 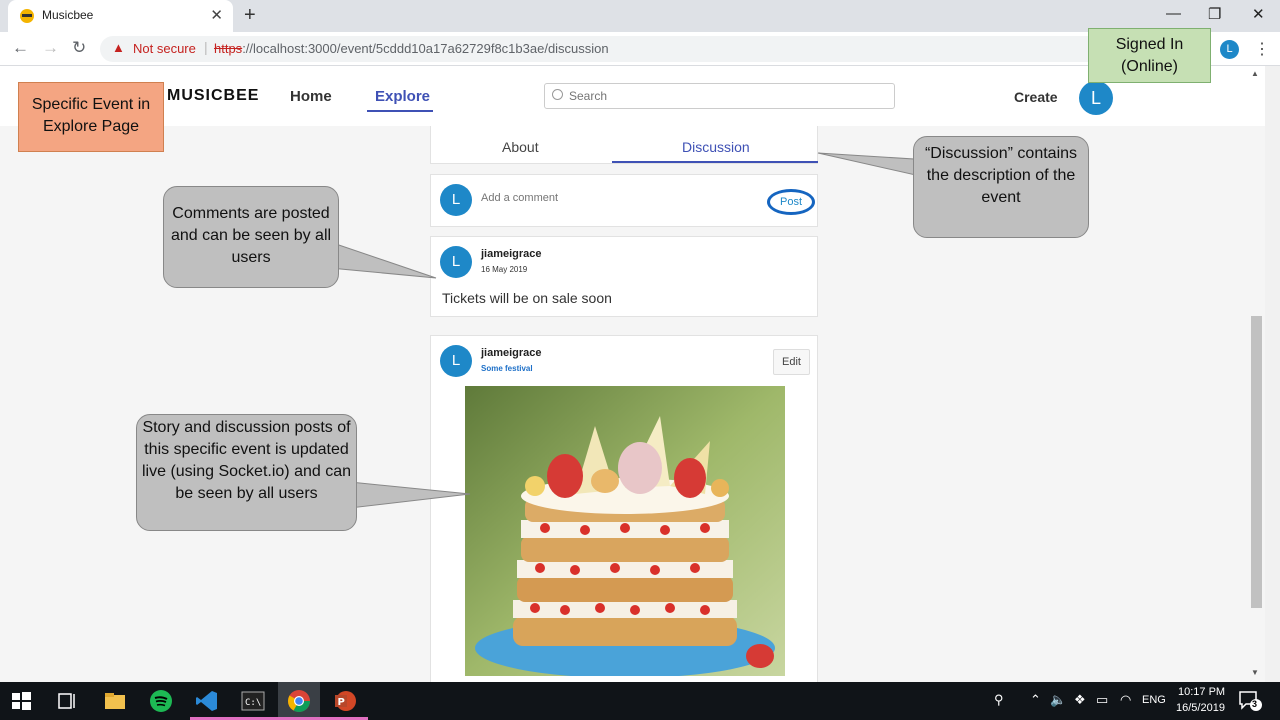 What do you see at coordinates (79, 48) in the screenshot?
I see `reload-icon: ↻` at bounding box center [79, 48].